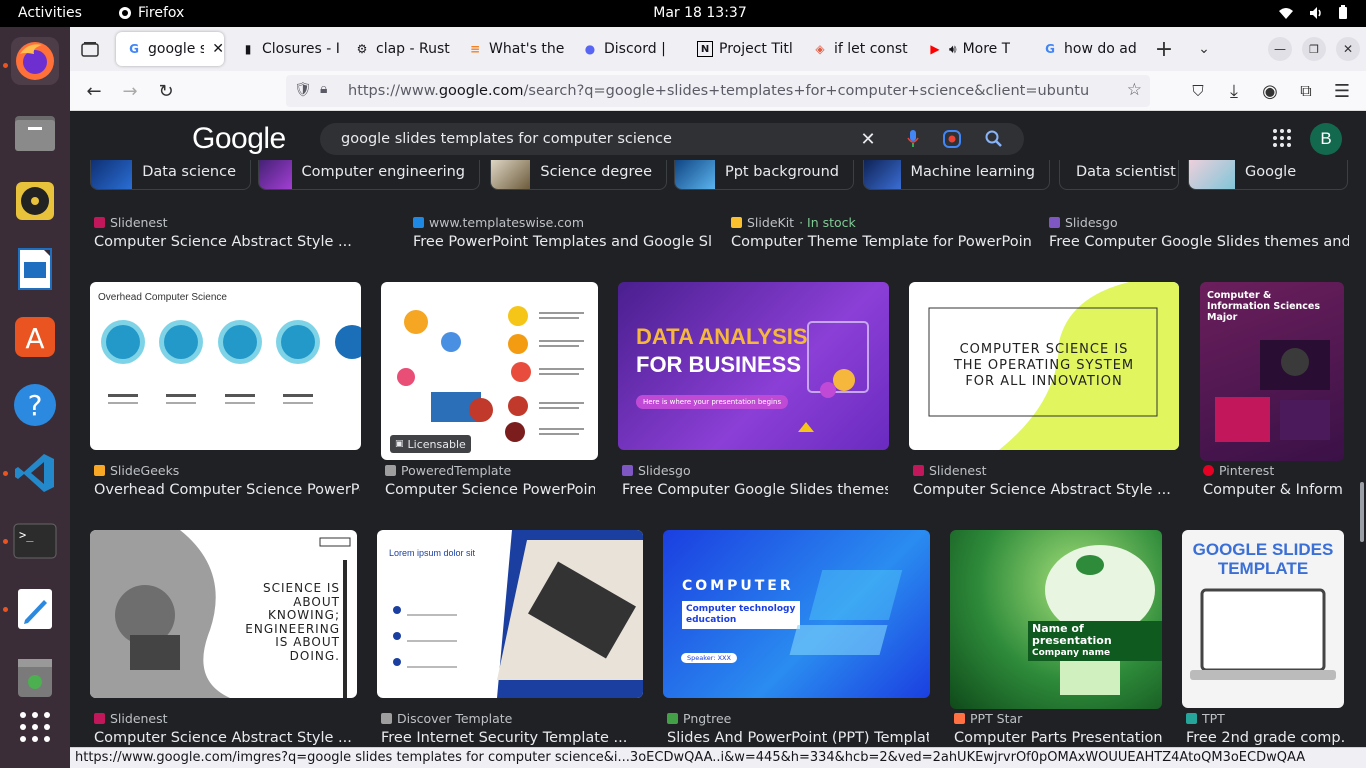  What do you see at coordinates (35, 609) in the screenshot?
I see `dock-text-editor` at bounding box center [35, 609].